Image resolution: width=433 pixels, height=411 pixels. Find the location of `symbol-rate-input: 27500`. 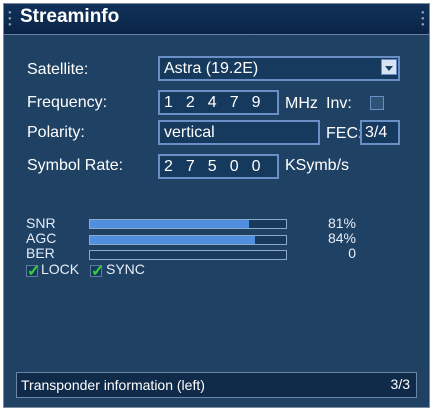

symbol-rate-input: 27500 is located at coordinates (218, 166).